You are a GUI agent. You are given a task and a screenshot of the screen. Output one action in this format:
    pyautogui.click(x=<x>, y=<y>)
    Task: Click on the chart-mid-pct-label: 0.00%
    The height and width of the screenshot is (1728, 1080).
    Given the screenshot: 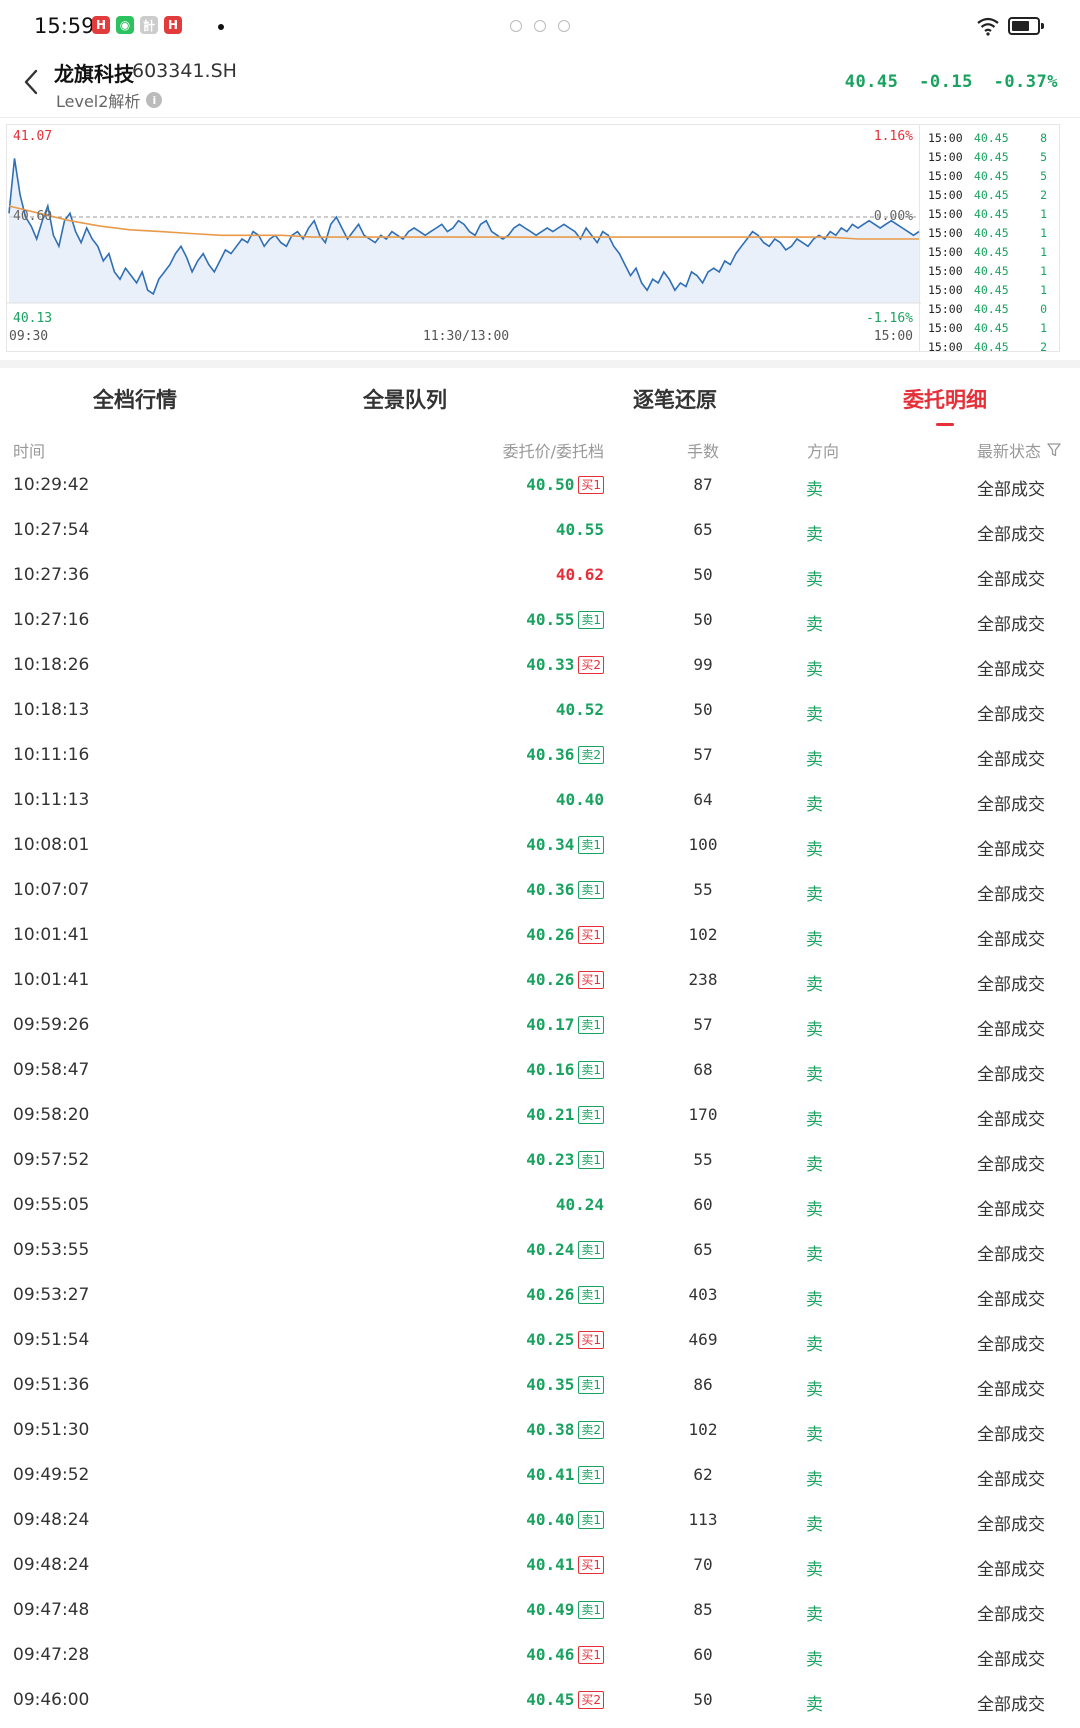 What is the action you would take?
    pyautogui.click(x=893, y=216)
    